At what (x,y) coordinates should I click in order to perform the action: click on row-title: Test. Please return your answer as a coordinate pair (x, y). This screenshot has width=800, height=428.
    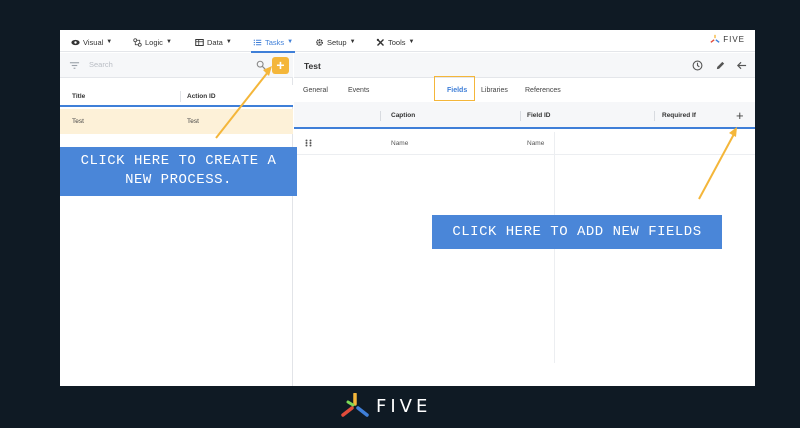
    Looking at the image, I should click on (78, 121).